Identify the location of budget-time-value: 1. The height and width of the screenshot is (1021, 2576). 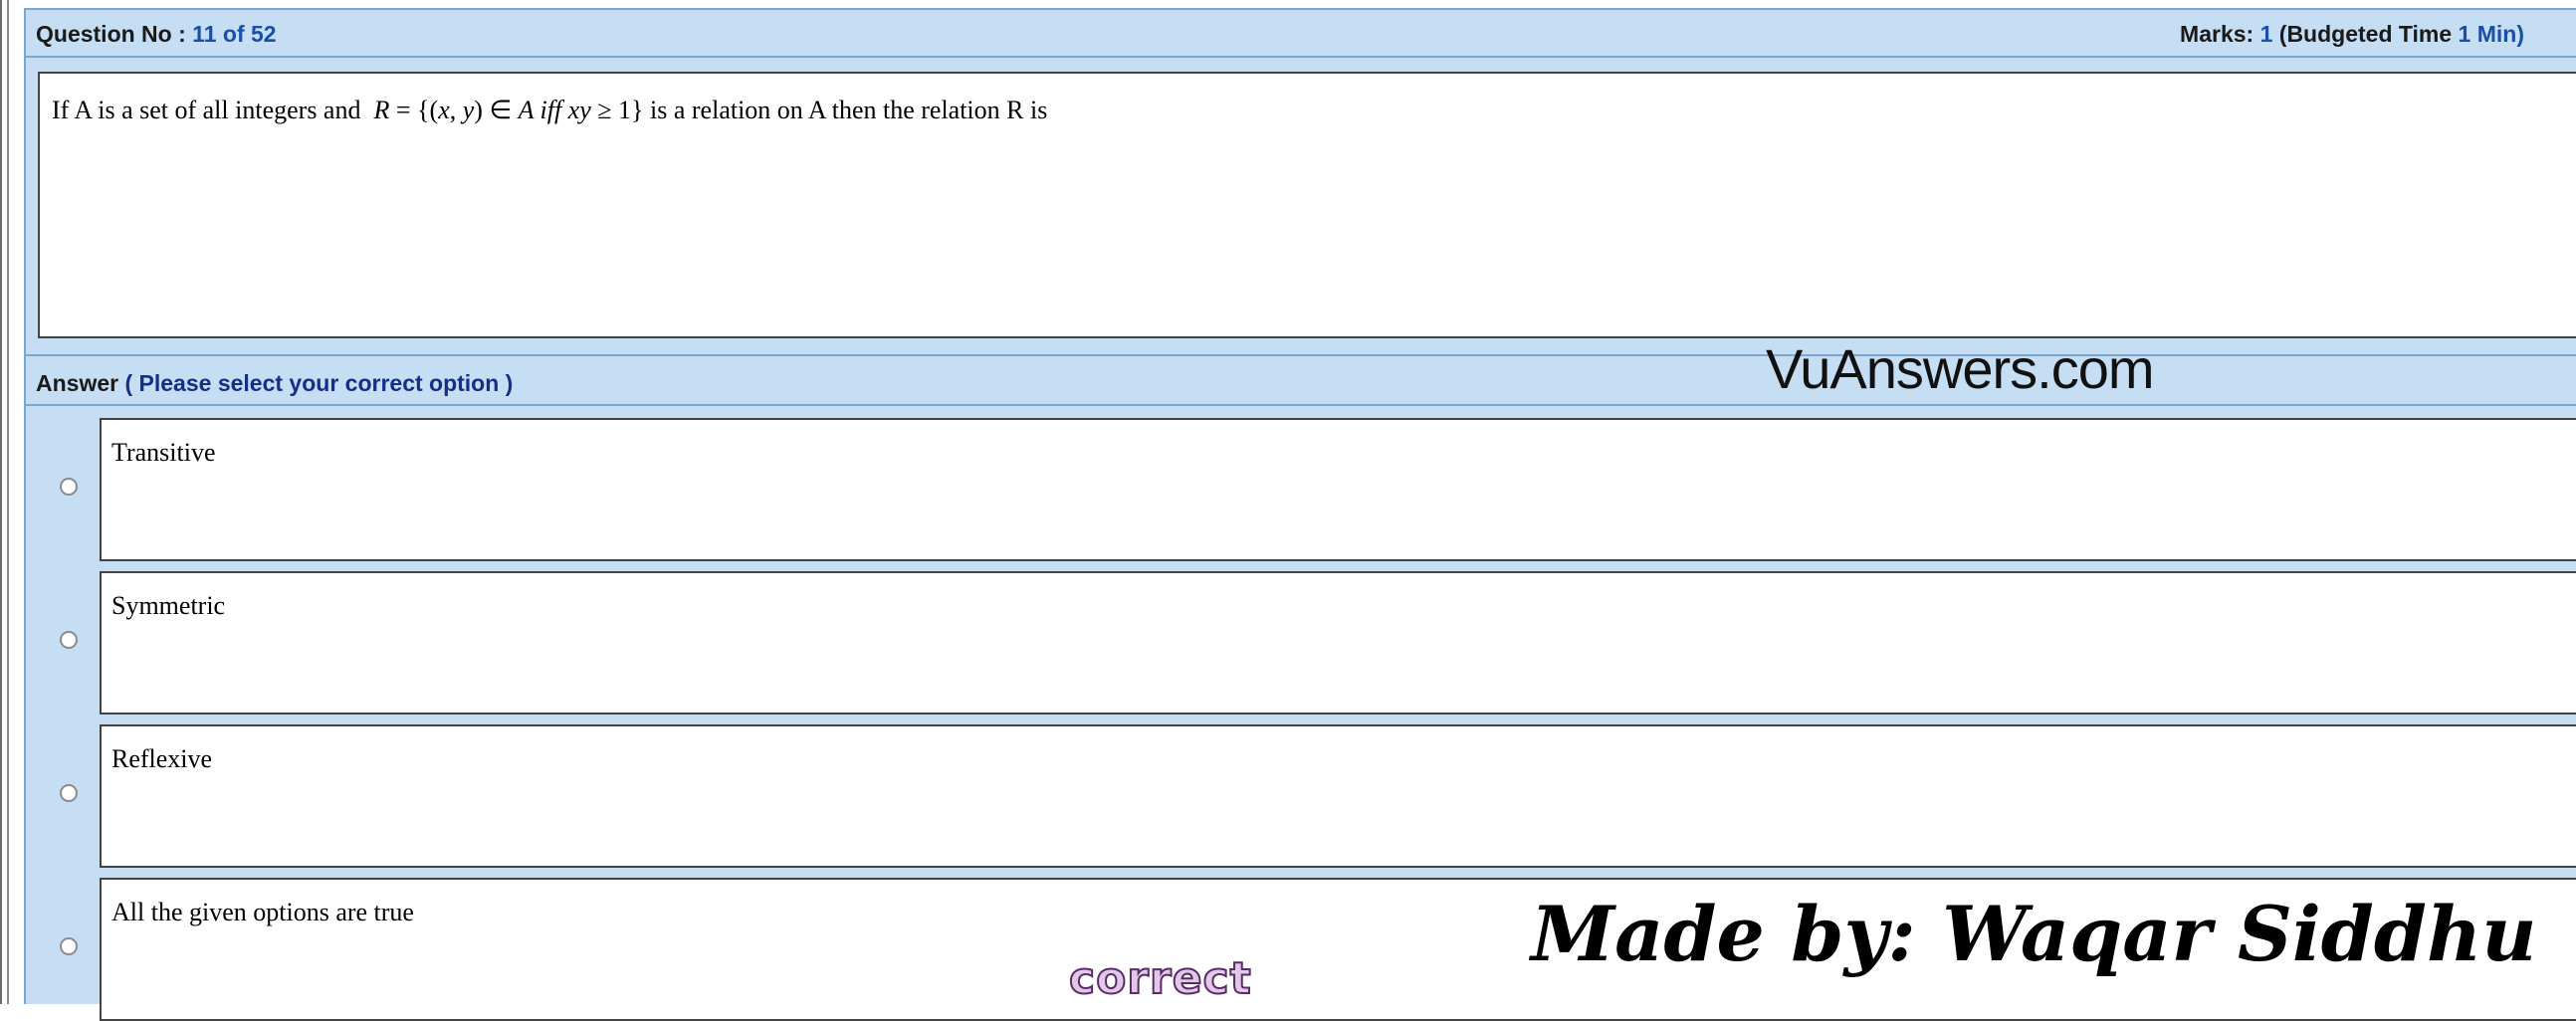
(2464, 34).